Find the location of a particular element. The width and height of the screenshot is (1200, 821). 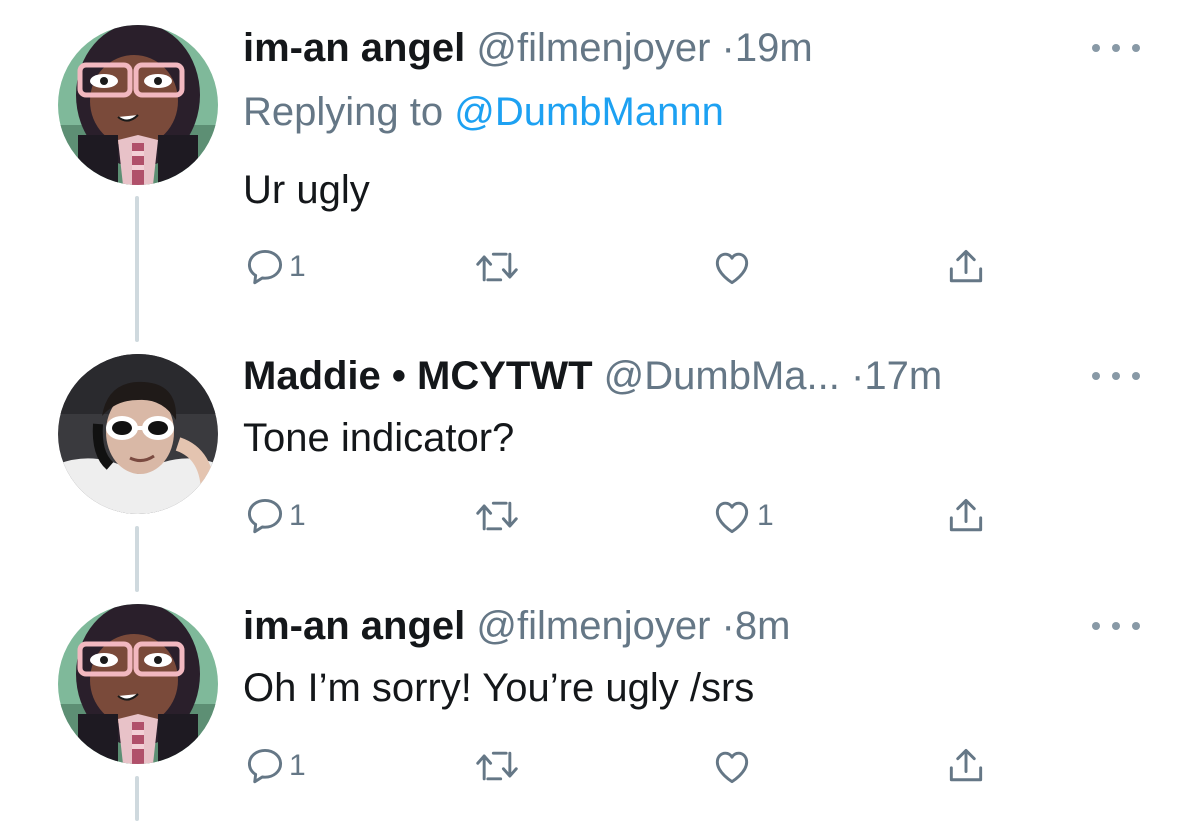

replying-to-label: Replying to is located at coordinates (343, 112).